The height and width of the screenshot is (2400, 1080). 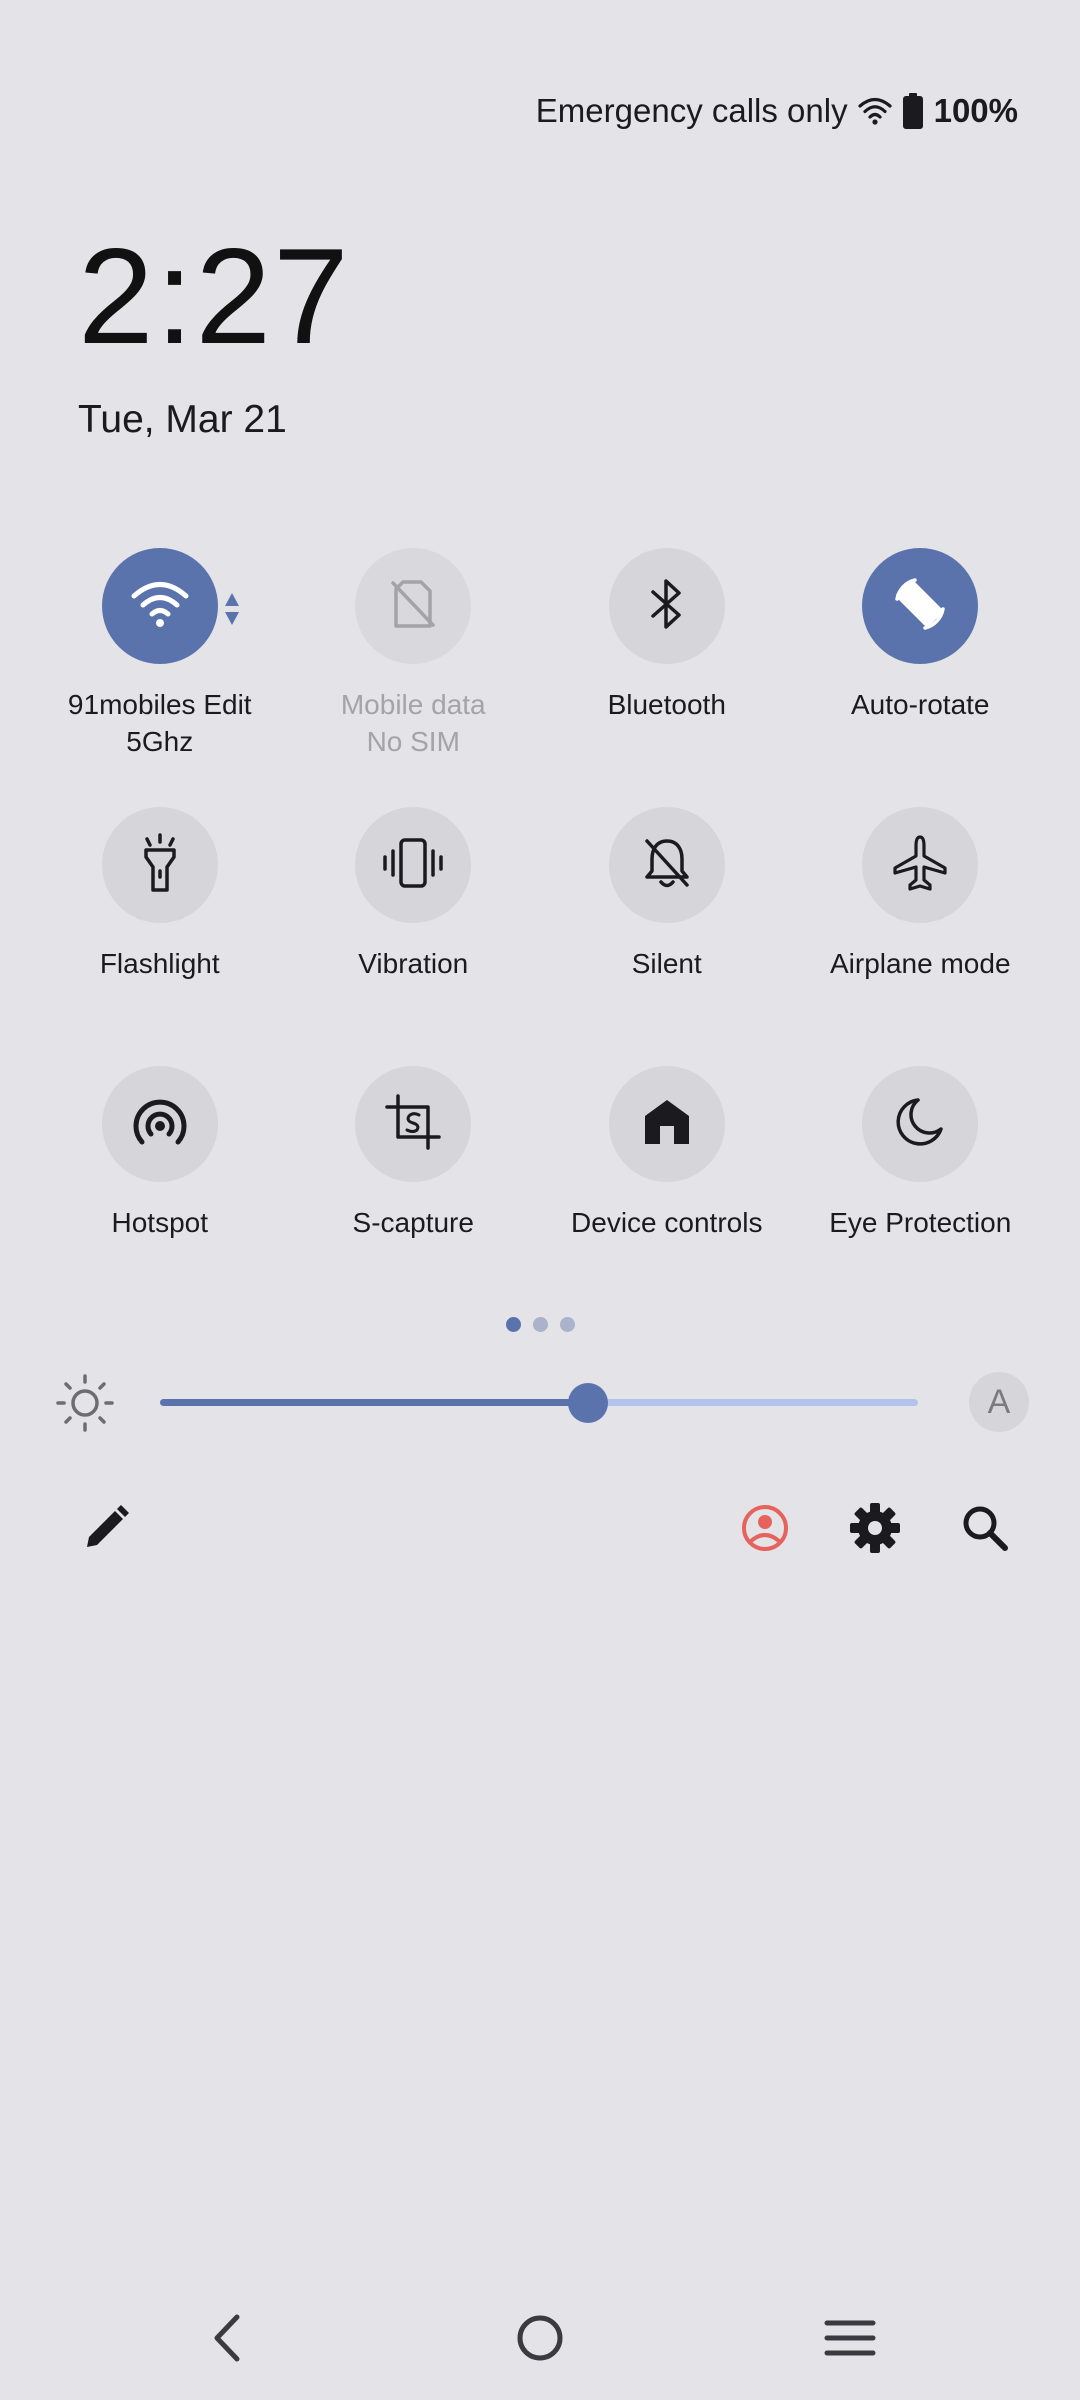 I want to click on tile-vibration-label: Vibration, so click(x=413, y=963).